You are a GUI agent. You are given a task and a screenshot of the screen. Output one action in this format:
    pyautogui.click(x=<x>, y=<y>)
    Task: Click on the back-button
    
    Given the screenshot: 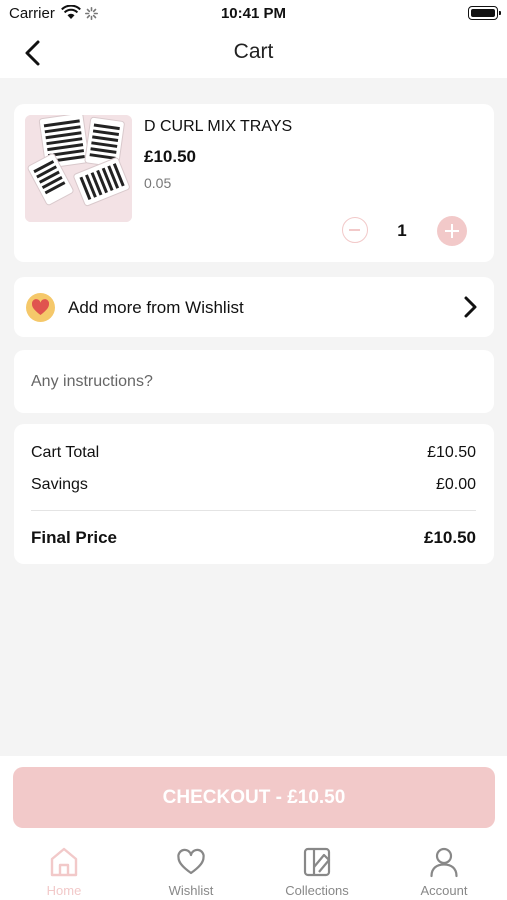 What is the action you would take?
    pyautogui.click(x=34, y=53)
    